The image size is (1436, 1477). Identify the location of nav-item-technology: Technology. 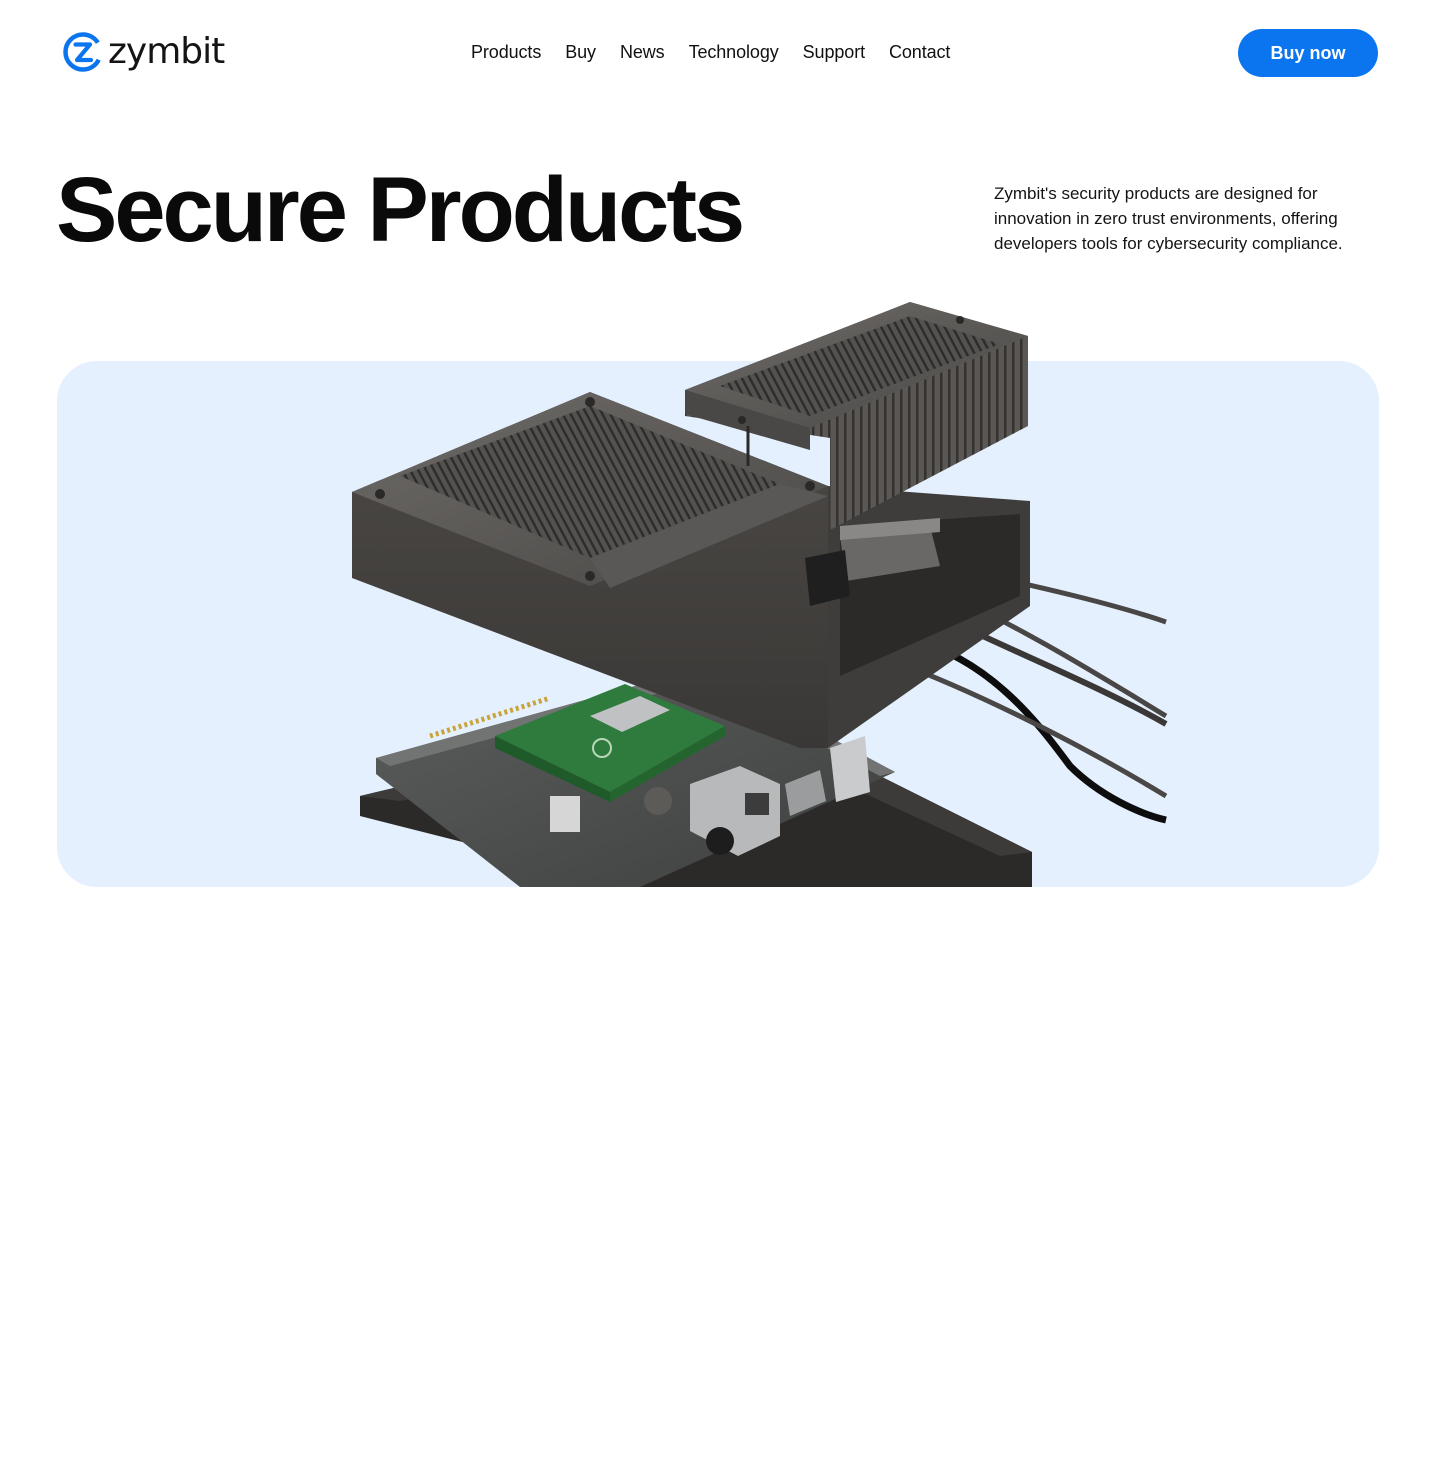
(734, 52).